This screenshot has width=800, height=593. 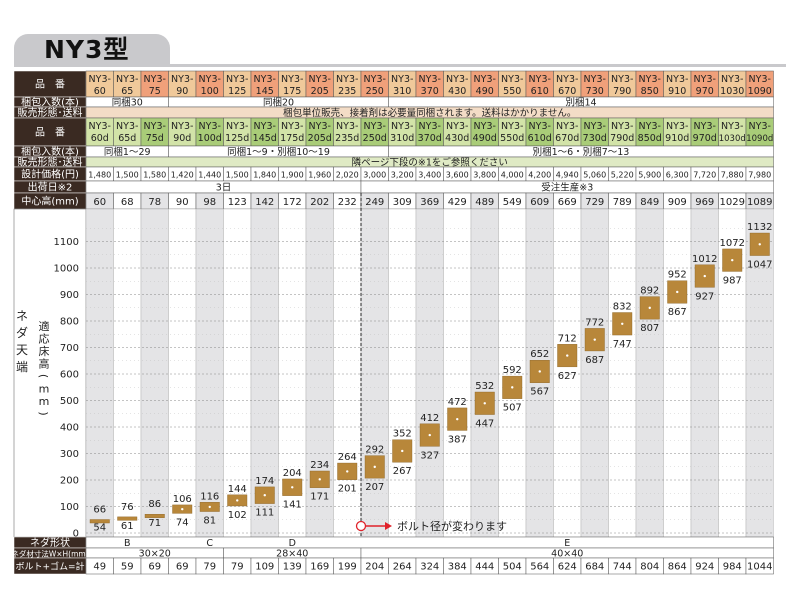 I want to click on side-label-inner-char: 応, so click(x=44, y=339).